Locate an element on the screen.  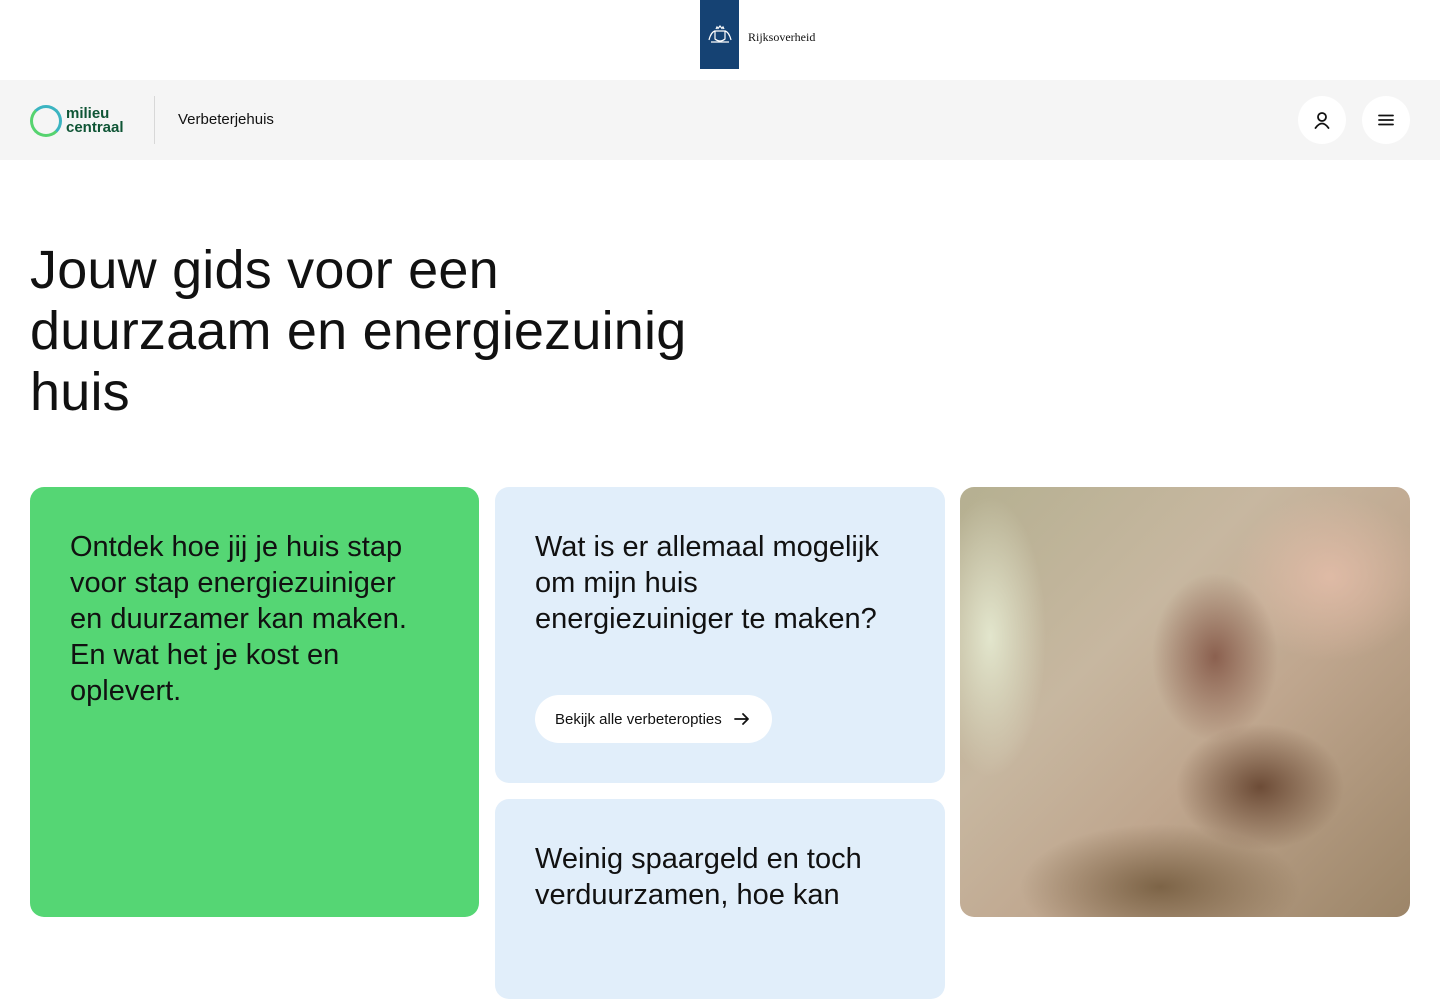
menu-button is located at coordinates (1386, 120).